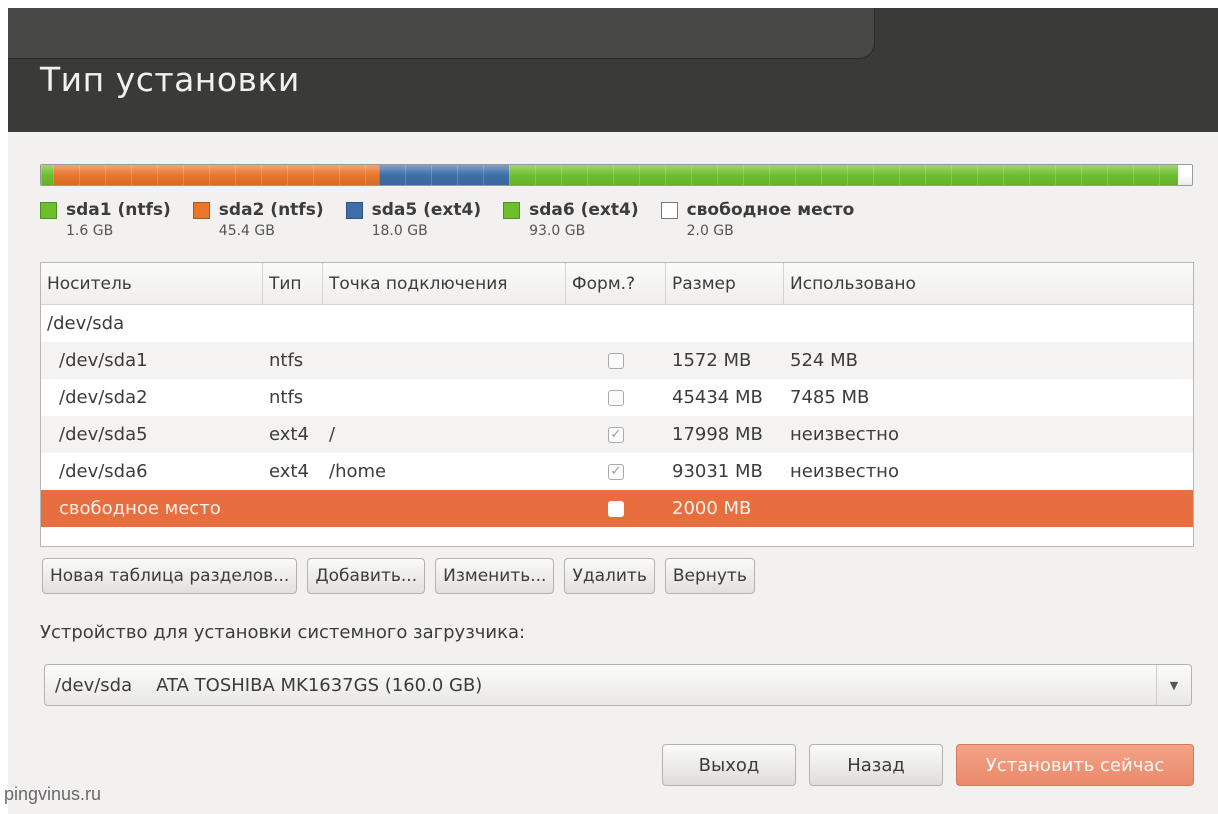 The image size is (1218, 814). I want to click on delete-partition-button: Удалить, so click(609, 576).